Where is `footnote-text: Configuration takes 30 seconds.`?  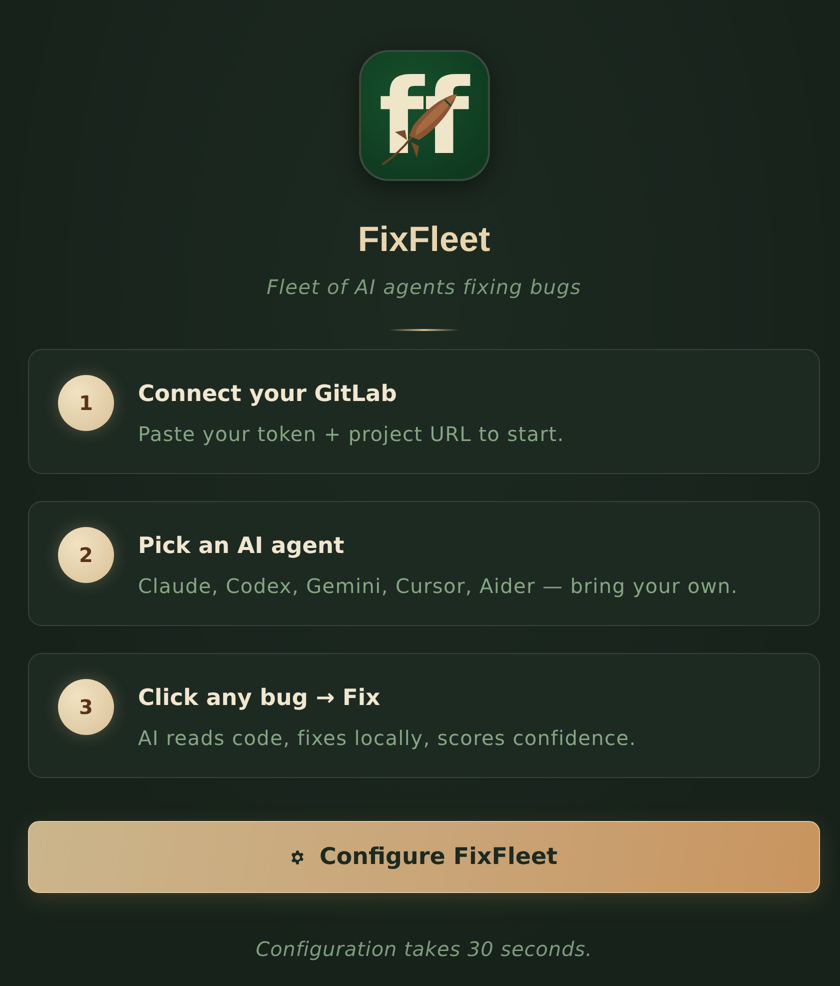 footnote-text: Configuration takes 30 seconds. is located at coordinates (424, 949).